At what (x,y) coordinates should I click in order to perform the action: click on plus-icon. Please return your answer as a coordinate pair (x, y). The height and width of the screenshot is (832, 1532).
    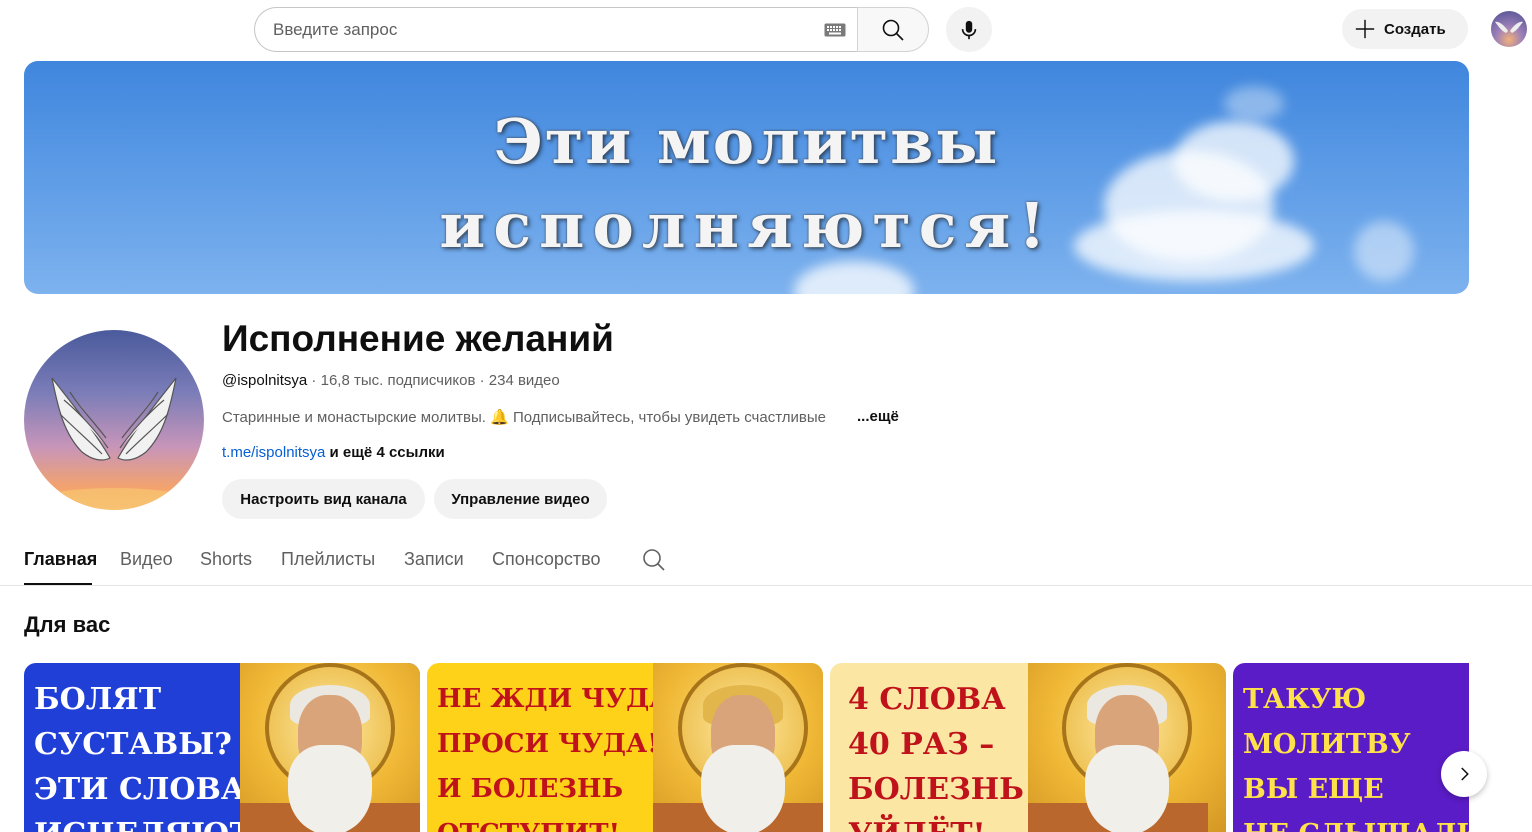
    Looking at the image, I should click on (1365, 29).